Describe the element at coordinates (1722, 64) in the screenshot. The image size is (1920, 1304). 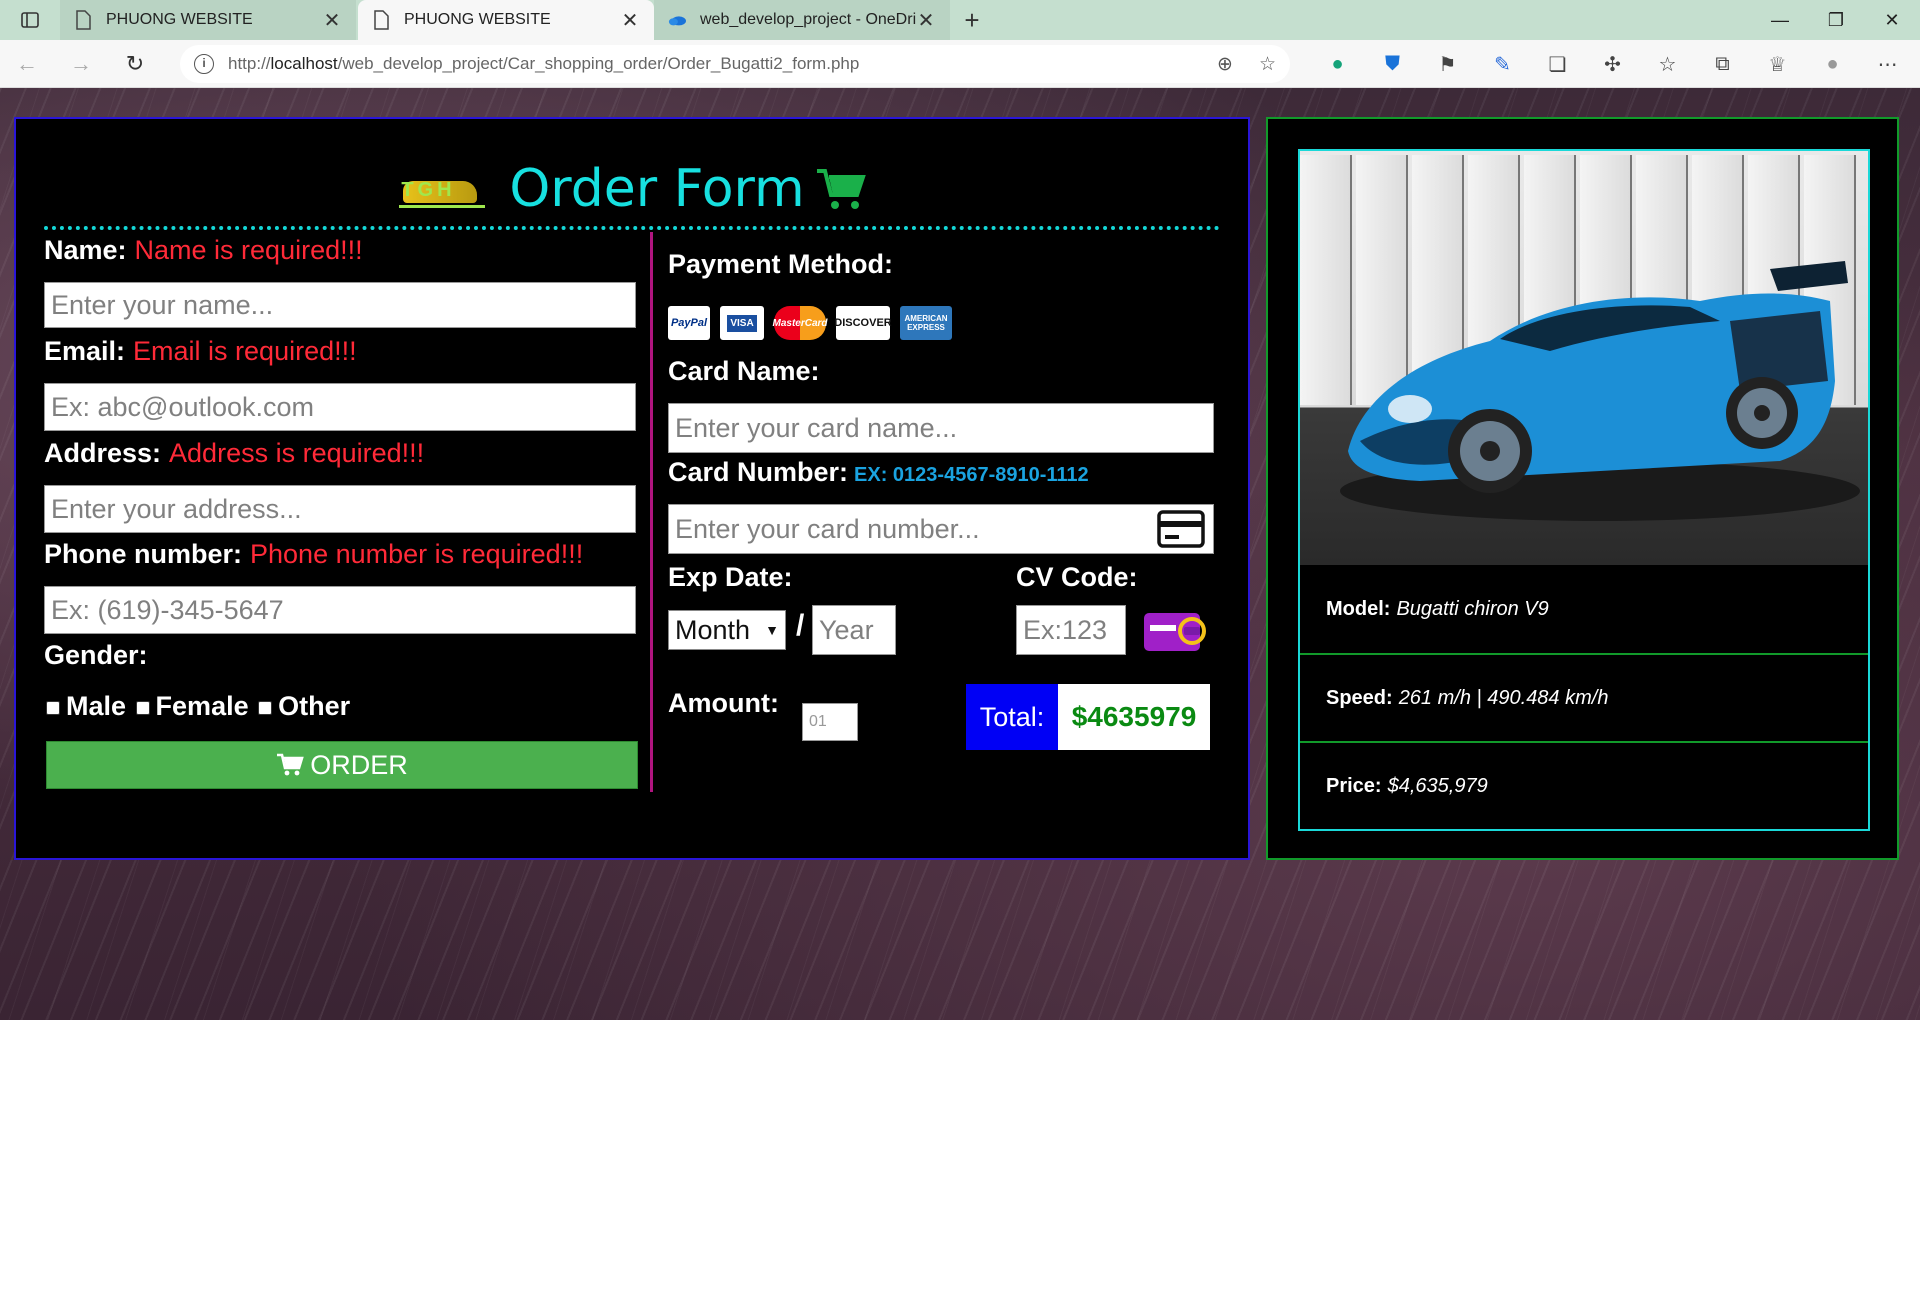
I see `collections-icon: ⧉` at that location.